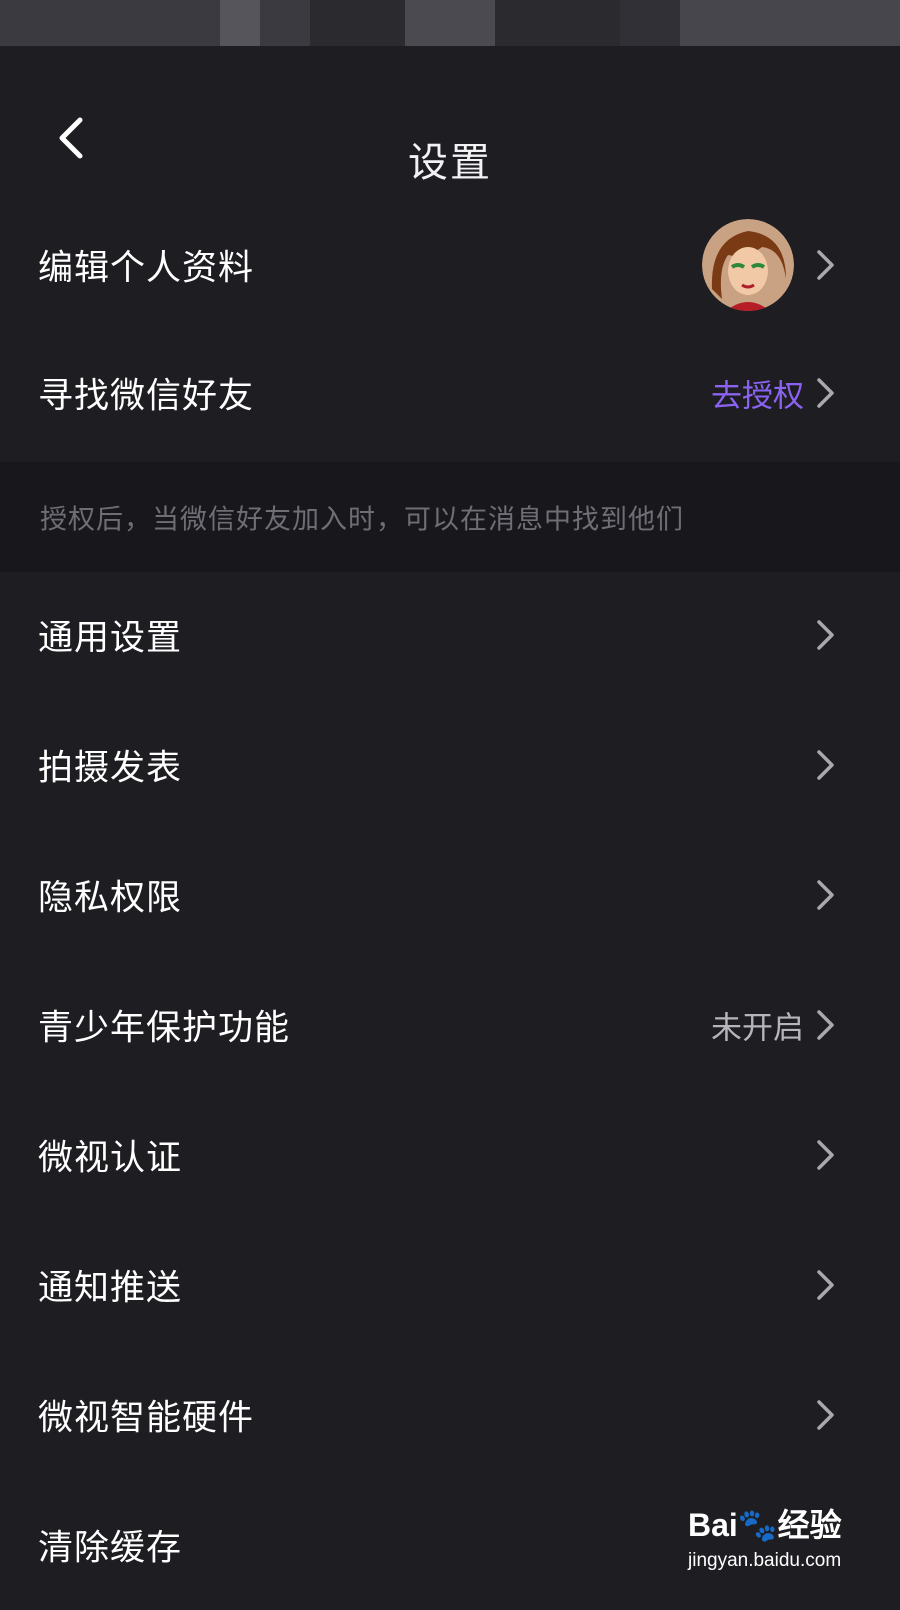 This screenshot has height=1610, width=900. What do you see at coordinates (450, 635) in the screenshot?
I see `row-general-settings: 通用设置` at bounding box center [450, 635].